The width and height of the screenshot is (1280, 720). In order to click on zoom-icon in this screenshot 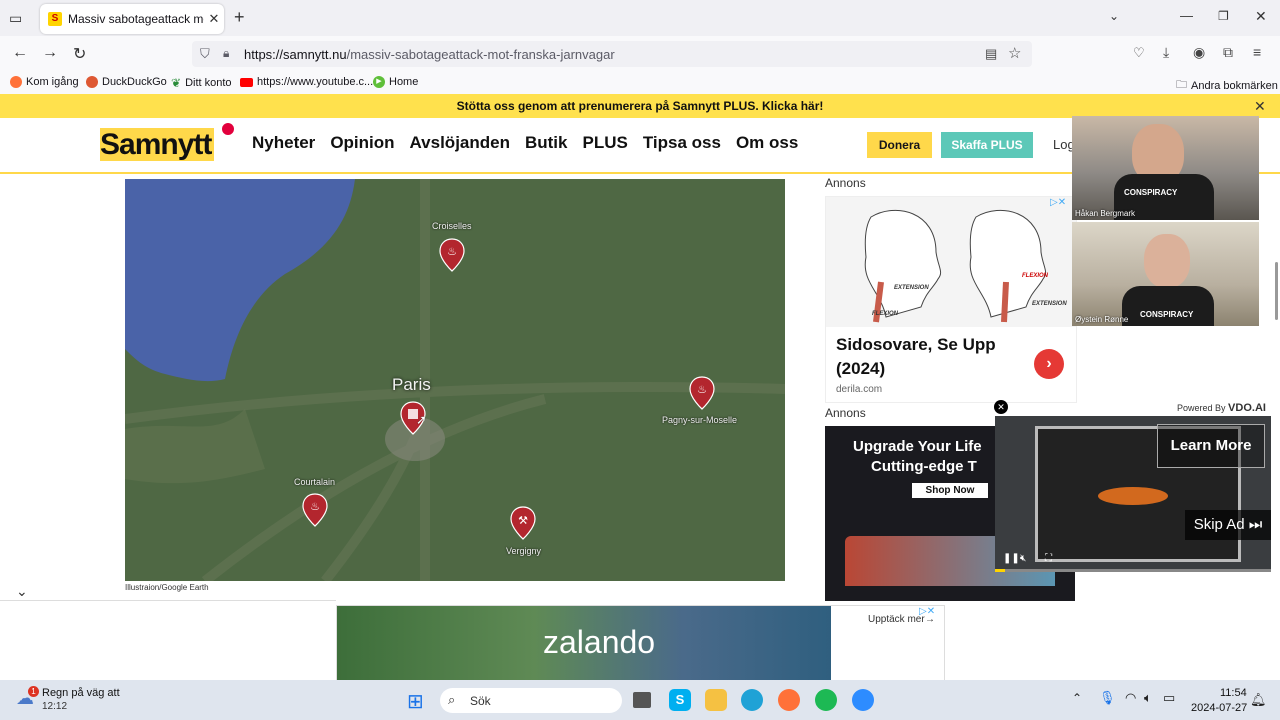, I will do `click(863, 700)`.